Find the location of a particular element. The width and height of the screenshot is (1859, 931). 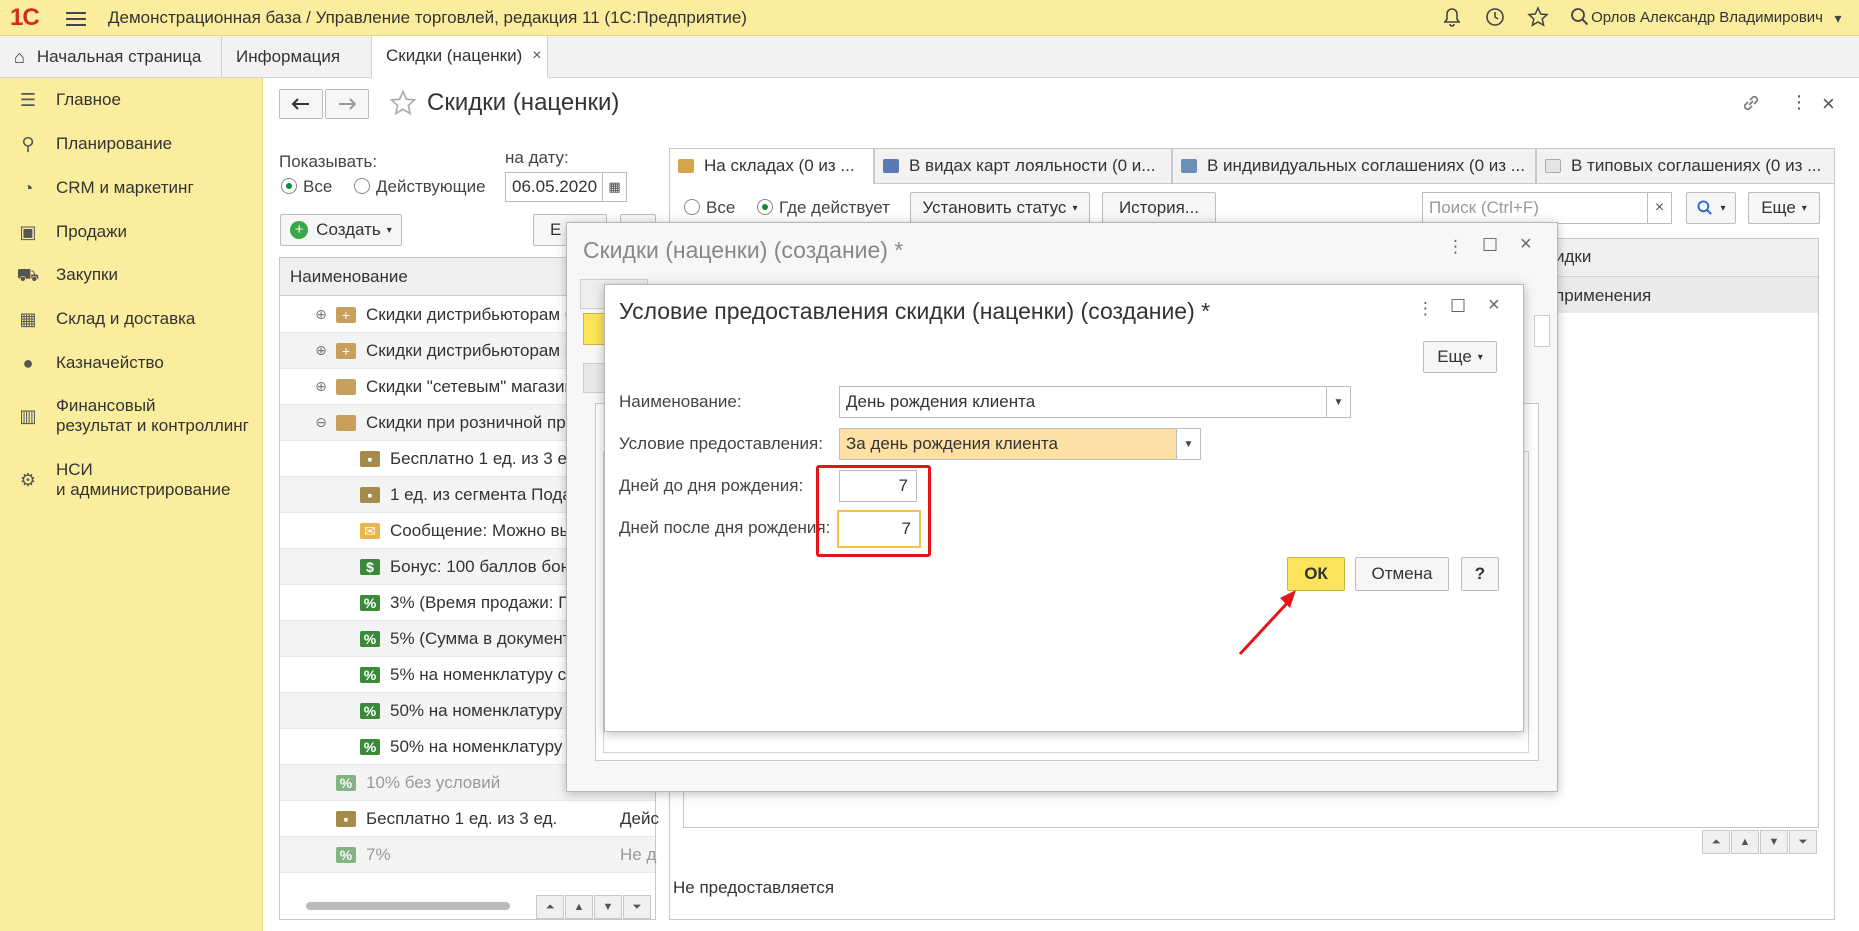

document-icon is located at coordinates (1553, 166).